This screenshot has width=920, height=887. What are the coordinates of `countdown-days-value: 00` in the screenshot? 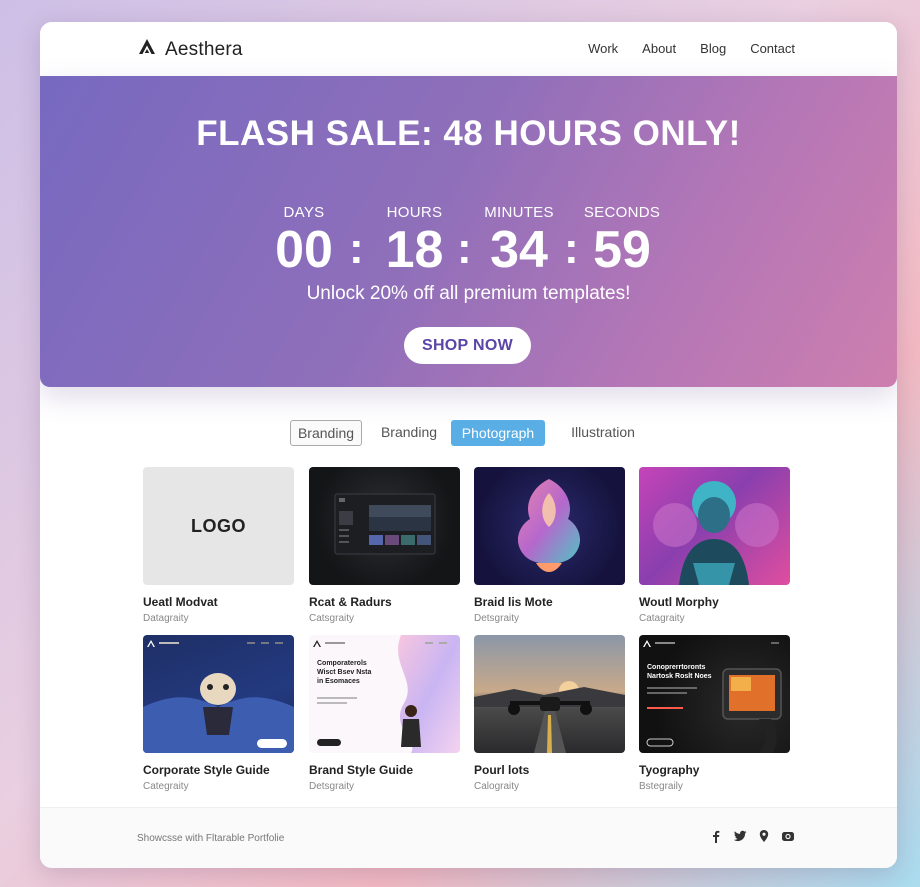 It's located at (304, 250).